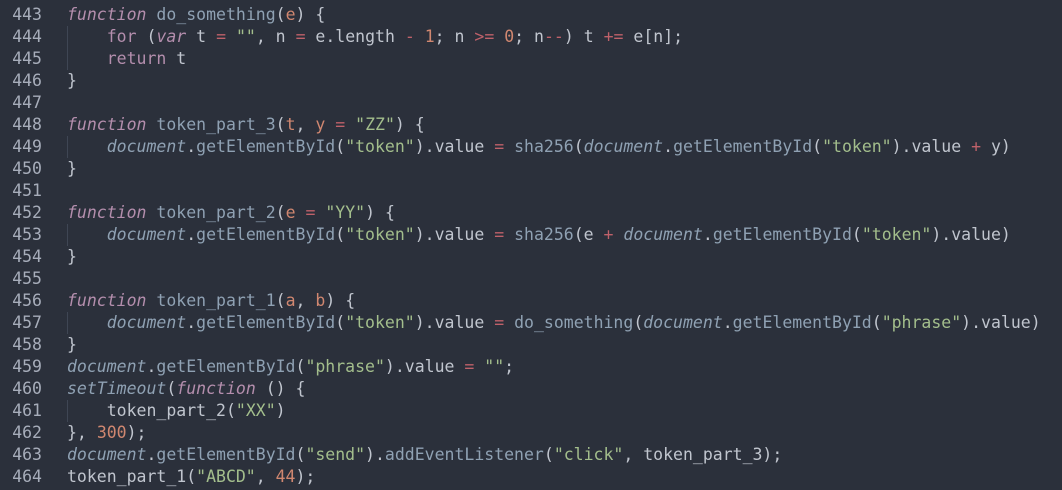 The height and width of the screenshot is (490, 1062). I want to click on code-token: "YY", so click(345, 212).